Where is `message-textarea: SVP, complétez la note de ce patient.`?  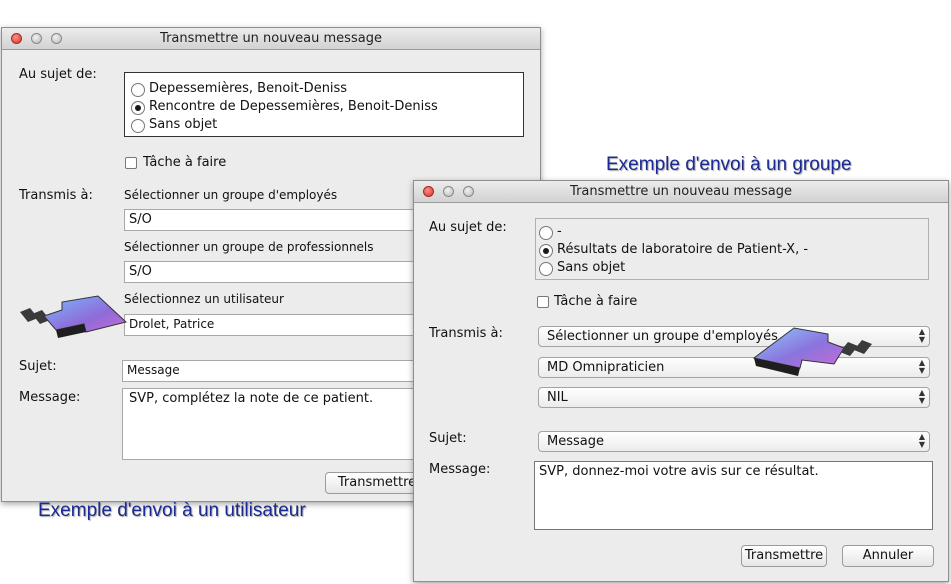 message-textarea: SVP, complétez la note de ce patient. is located at coordinates (273, 424).